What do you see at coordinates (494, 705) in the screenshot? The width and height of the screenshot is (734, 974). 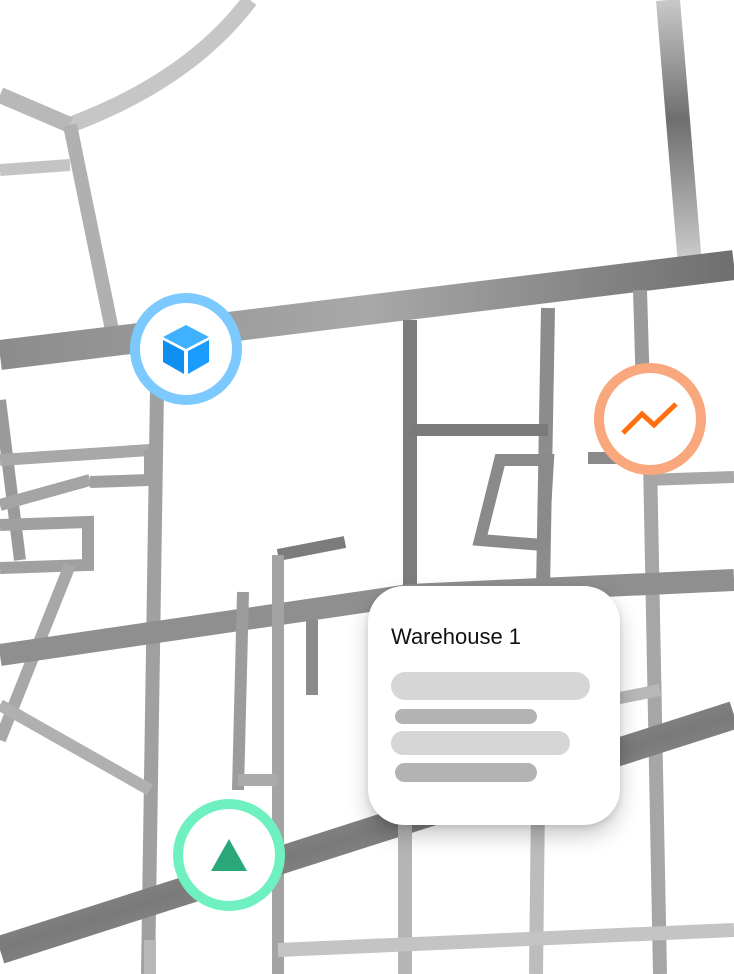 I see `warehouse-popup: Warehouse 1` at bounding box center [494, 705].